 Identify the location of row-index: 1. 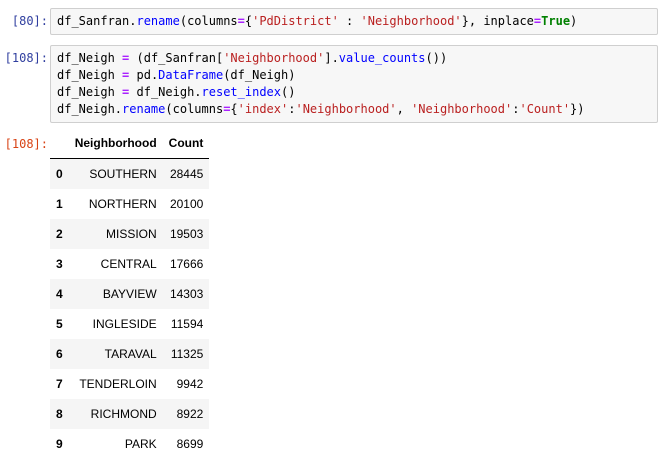
(59, 204).